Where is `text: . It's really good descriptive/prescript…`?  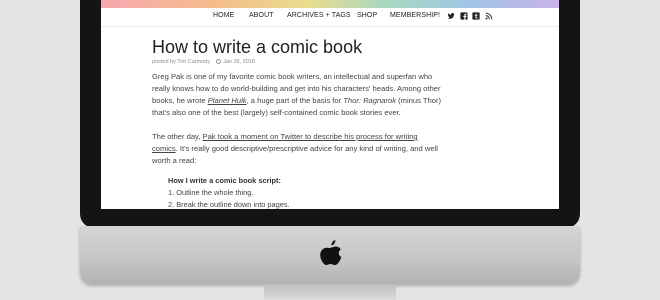 text: . It's really good descriptive/prescript… is located at coordinates (306, 148).